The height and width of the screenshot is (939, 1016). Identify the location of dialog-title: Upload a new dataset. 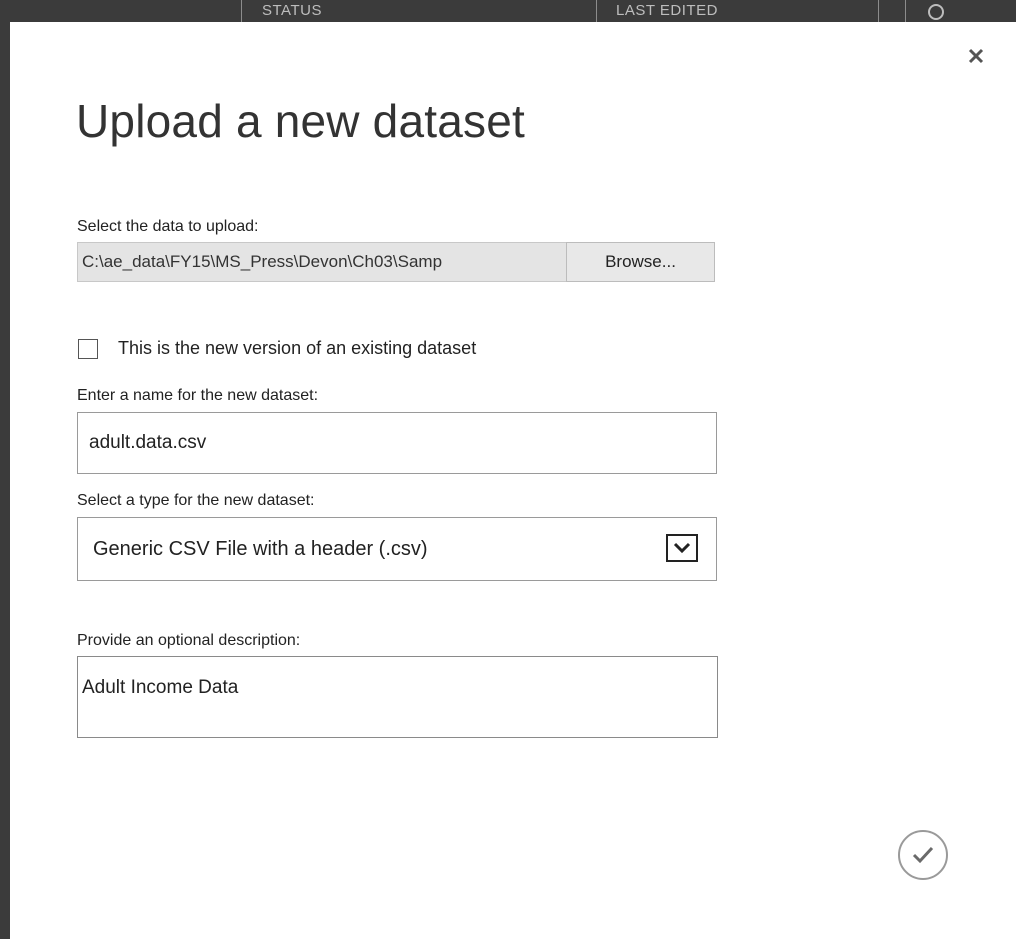
(300, 121).